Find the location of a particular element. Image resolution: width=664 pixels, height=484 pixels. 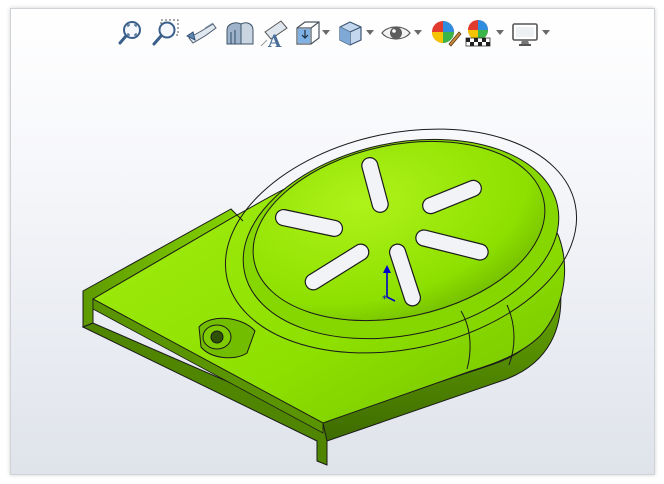

edit-appearance-button is located at coordinates (445, 33).